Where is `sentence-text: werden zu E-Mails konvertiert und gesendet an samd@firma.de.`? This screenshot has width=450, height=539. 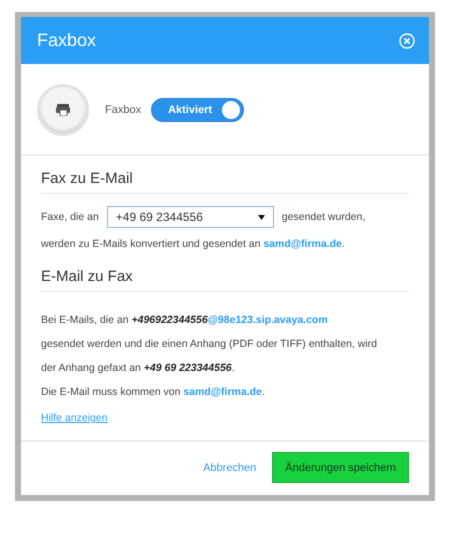
sentence-text: werden zu E-Mails konvertiert und gesendet an samd@firma.de. is located at coordinates (193, 244).